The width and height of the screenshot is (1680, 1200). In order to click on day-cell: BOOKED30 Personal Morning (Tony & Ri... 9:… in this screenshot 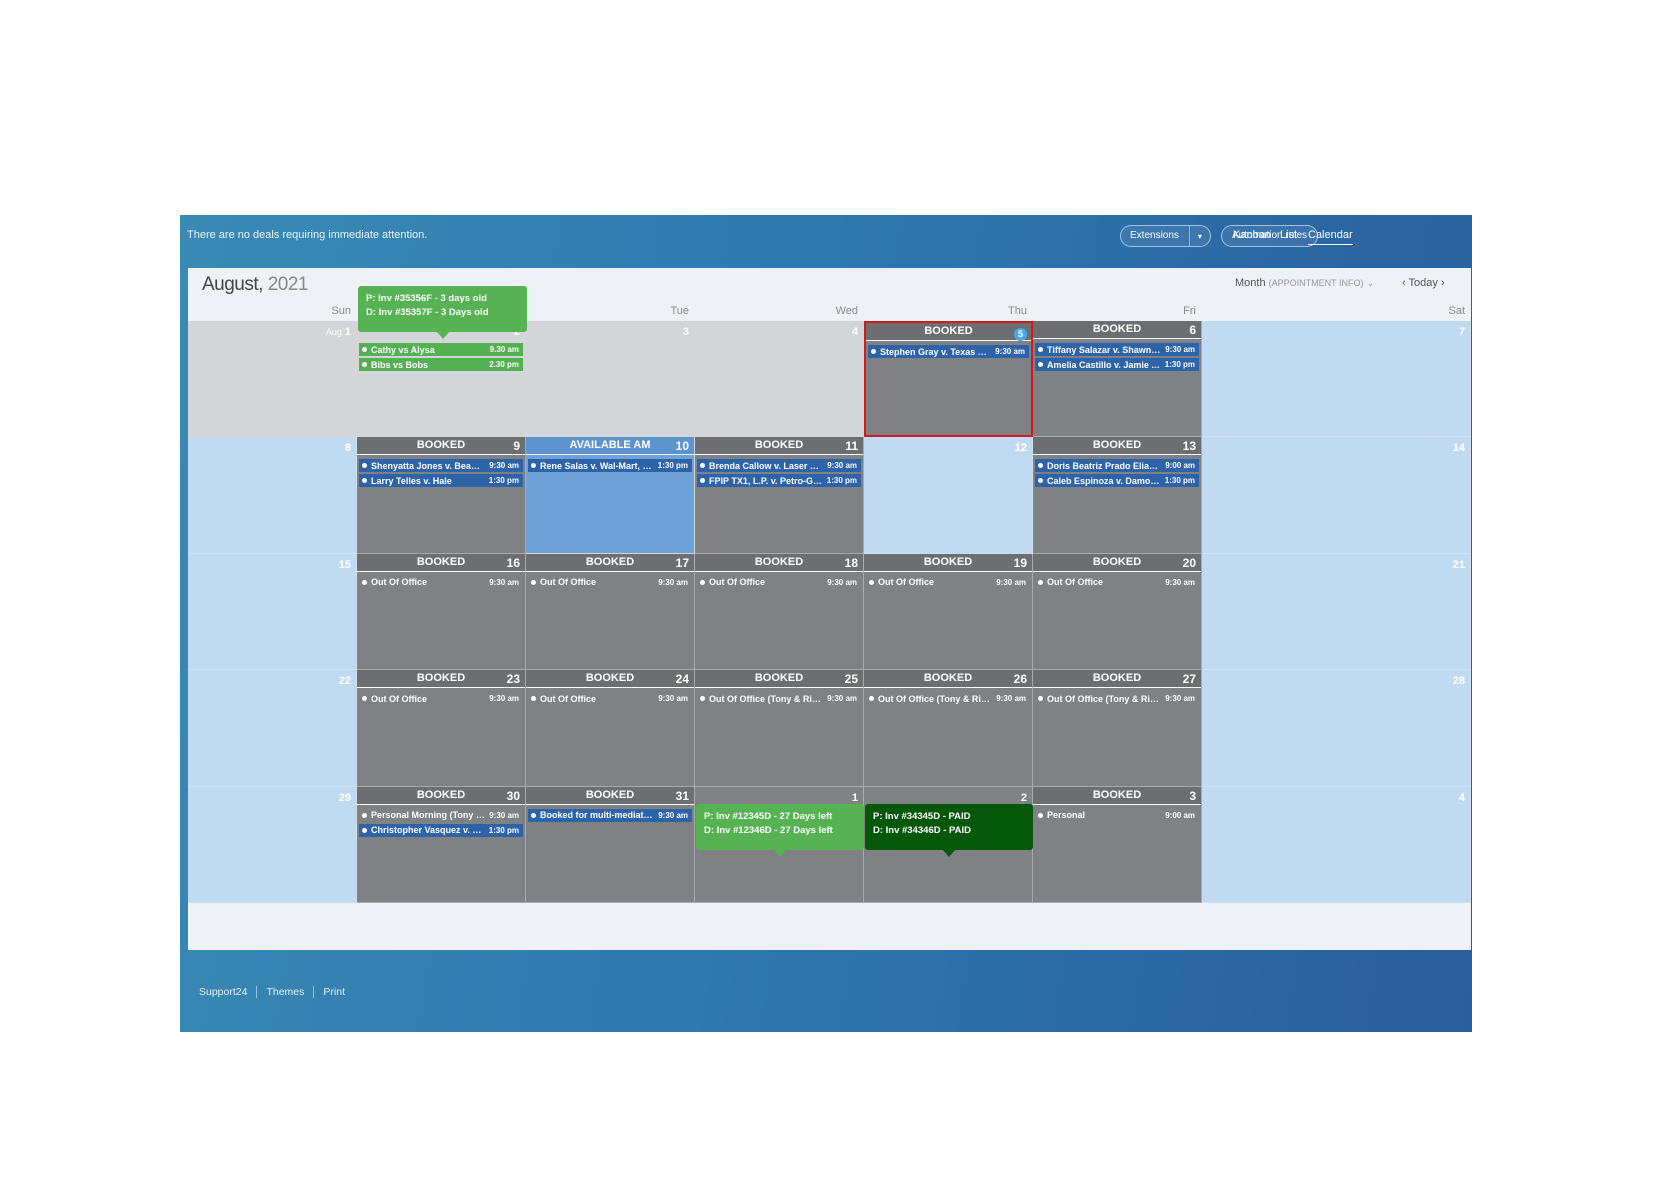, I will do `click(441, 844)`.